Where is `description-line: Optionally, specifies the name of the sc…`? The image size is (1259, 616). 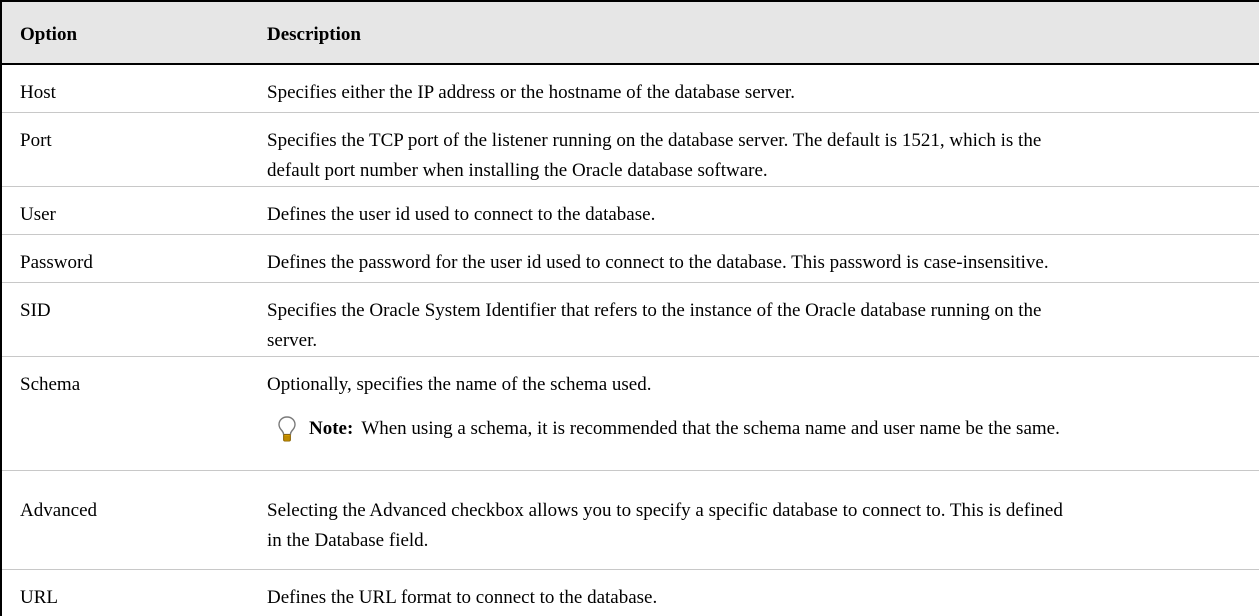
description-line: Optionally, specifies the name of the sc… is located at coordinates (459, 384).